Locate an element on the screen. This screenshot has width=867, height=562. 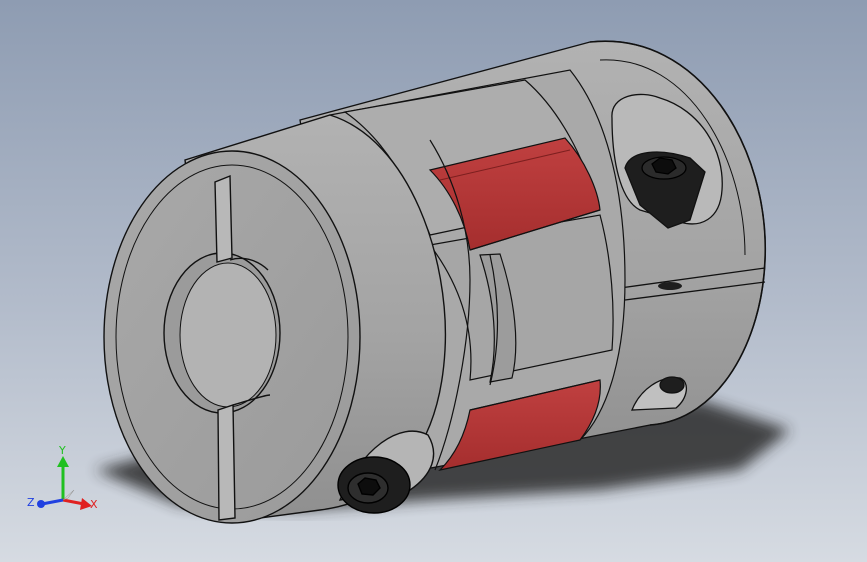
axis-y-label: Y is located at coordinates (62, 450).